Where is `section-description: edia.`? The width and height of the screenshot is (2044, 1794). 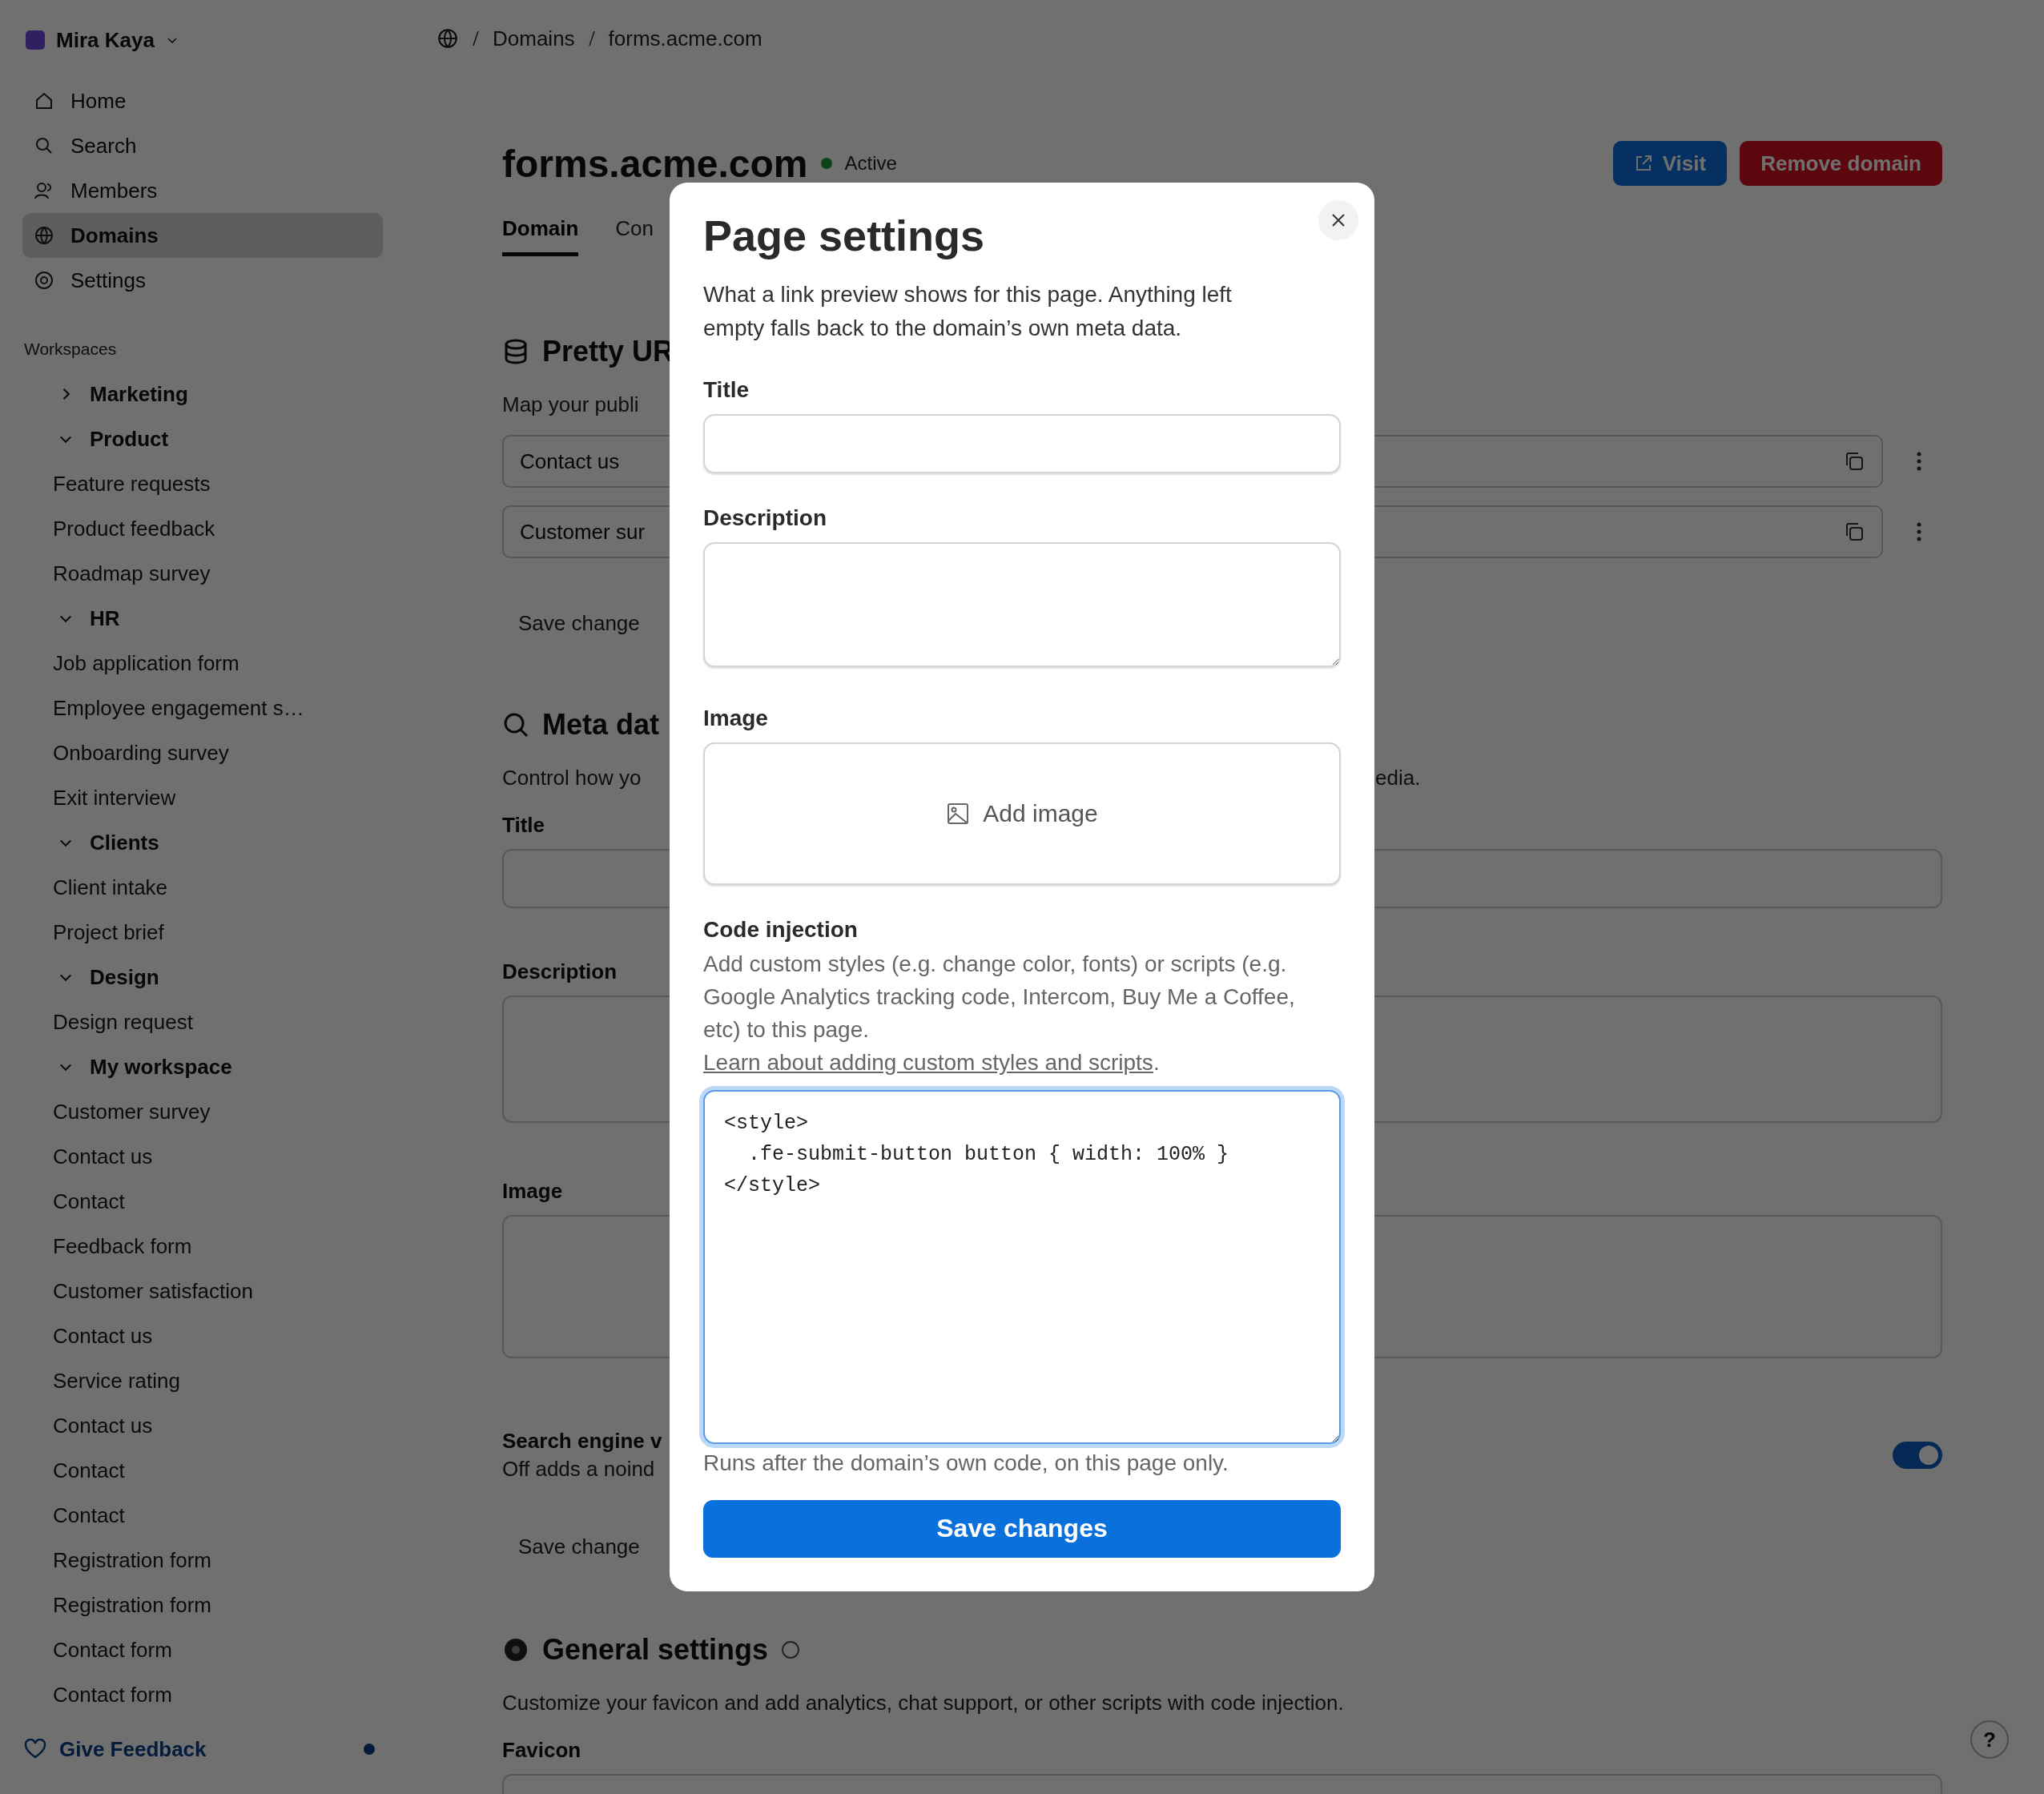 section-description: edia. is located at coordinates (1398, 778).